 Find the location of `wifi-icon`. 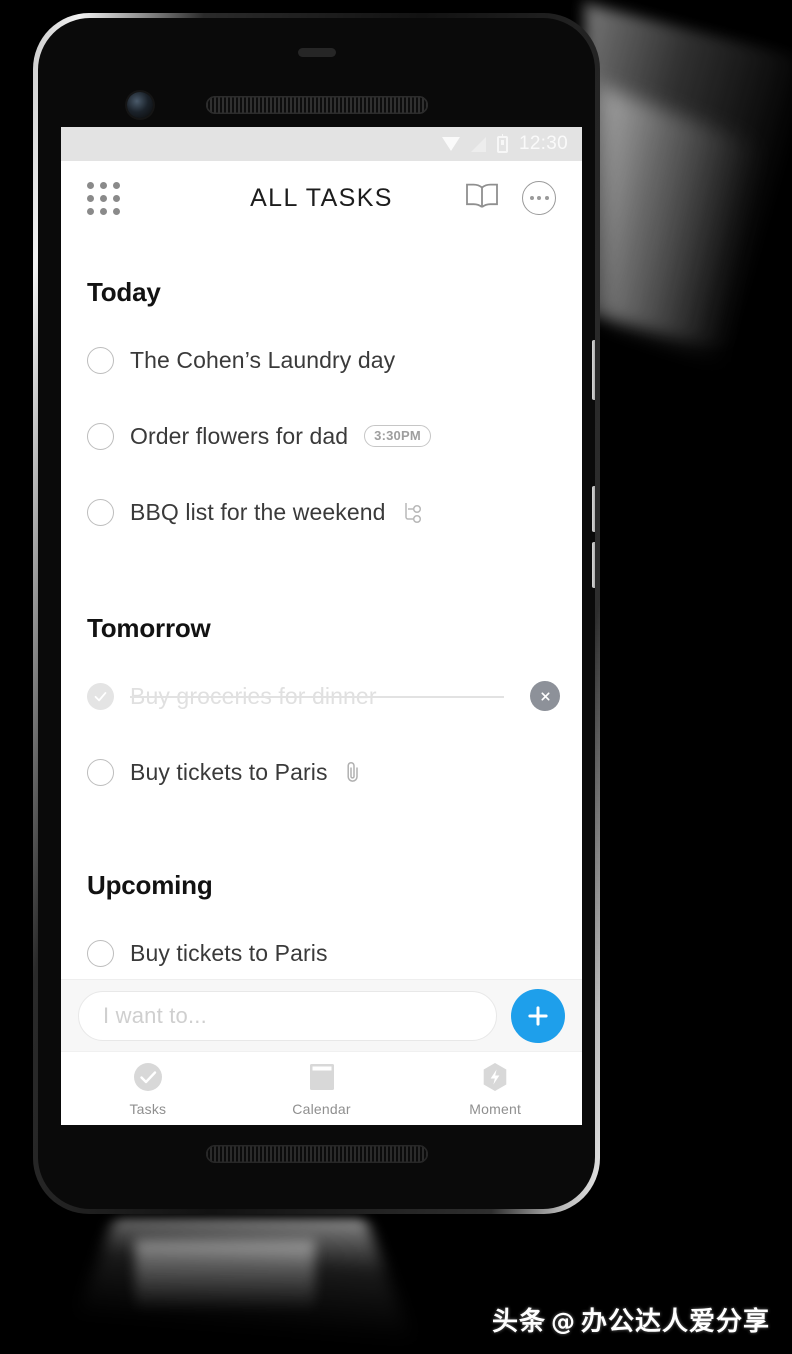

wifi-icon is located at coordinates (450, 144).